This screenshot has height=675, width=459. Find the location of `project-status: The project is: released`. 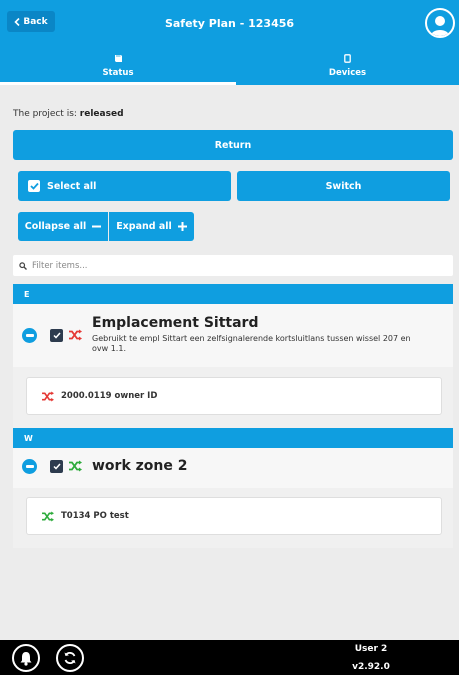

project-status: The project is: released is located at coordinates (68, 114).